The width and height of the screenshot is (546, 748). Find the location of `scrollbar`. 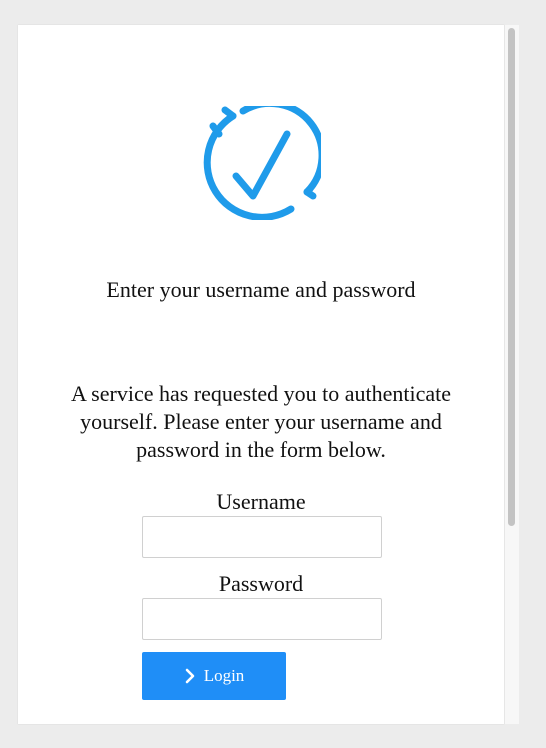

scrollbar is located at coordinates (511, 374).